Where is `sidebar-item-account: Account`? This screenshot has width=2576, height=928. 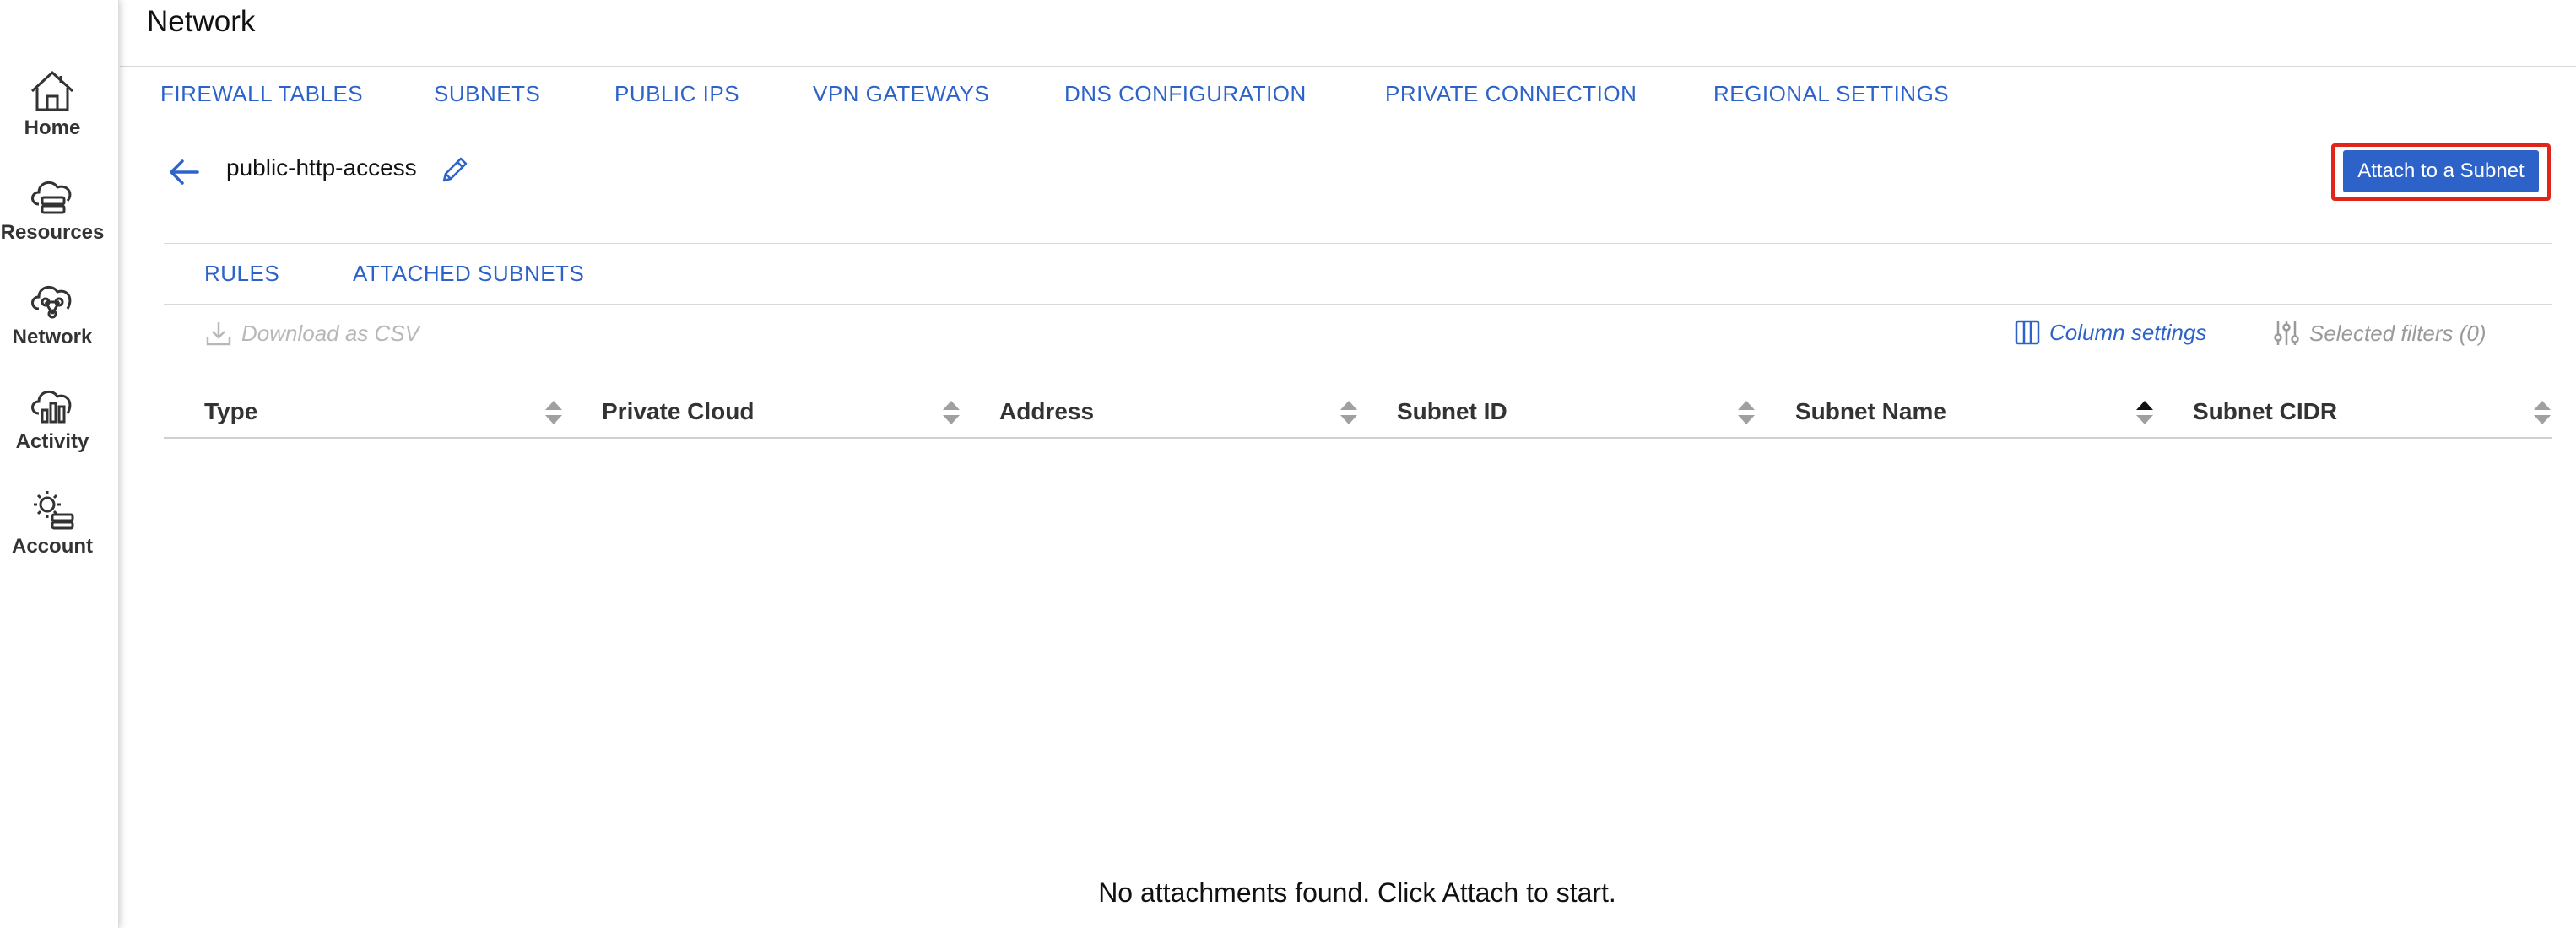 sidebar-item-account: Account is located at coordinates (52, 522).